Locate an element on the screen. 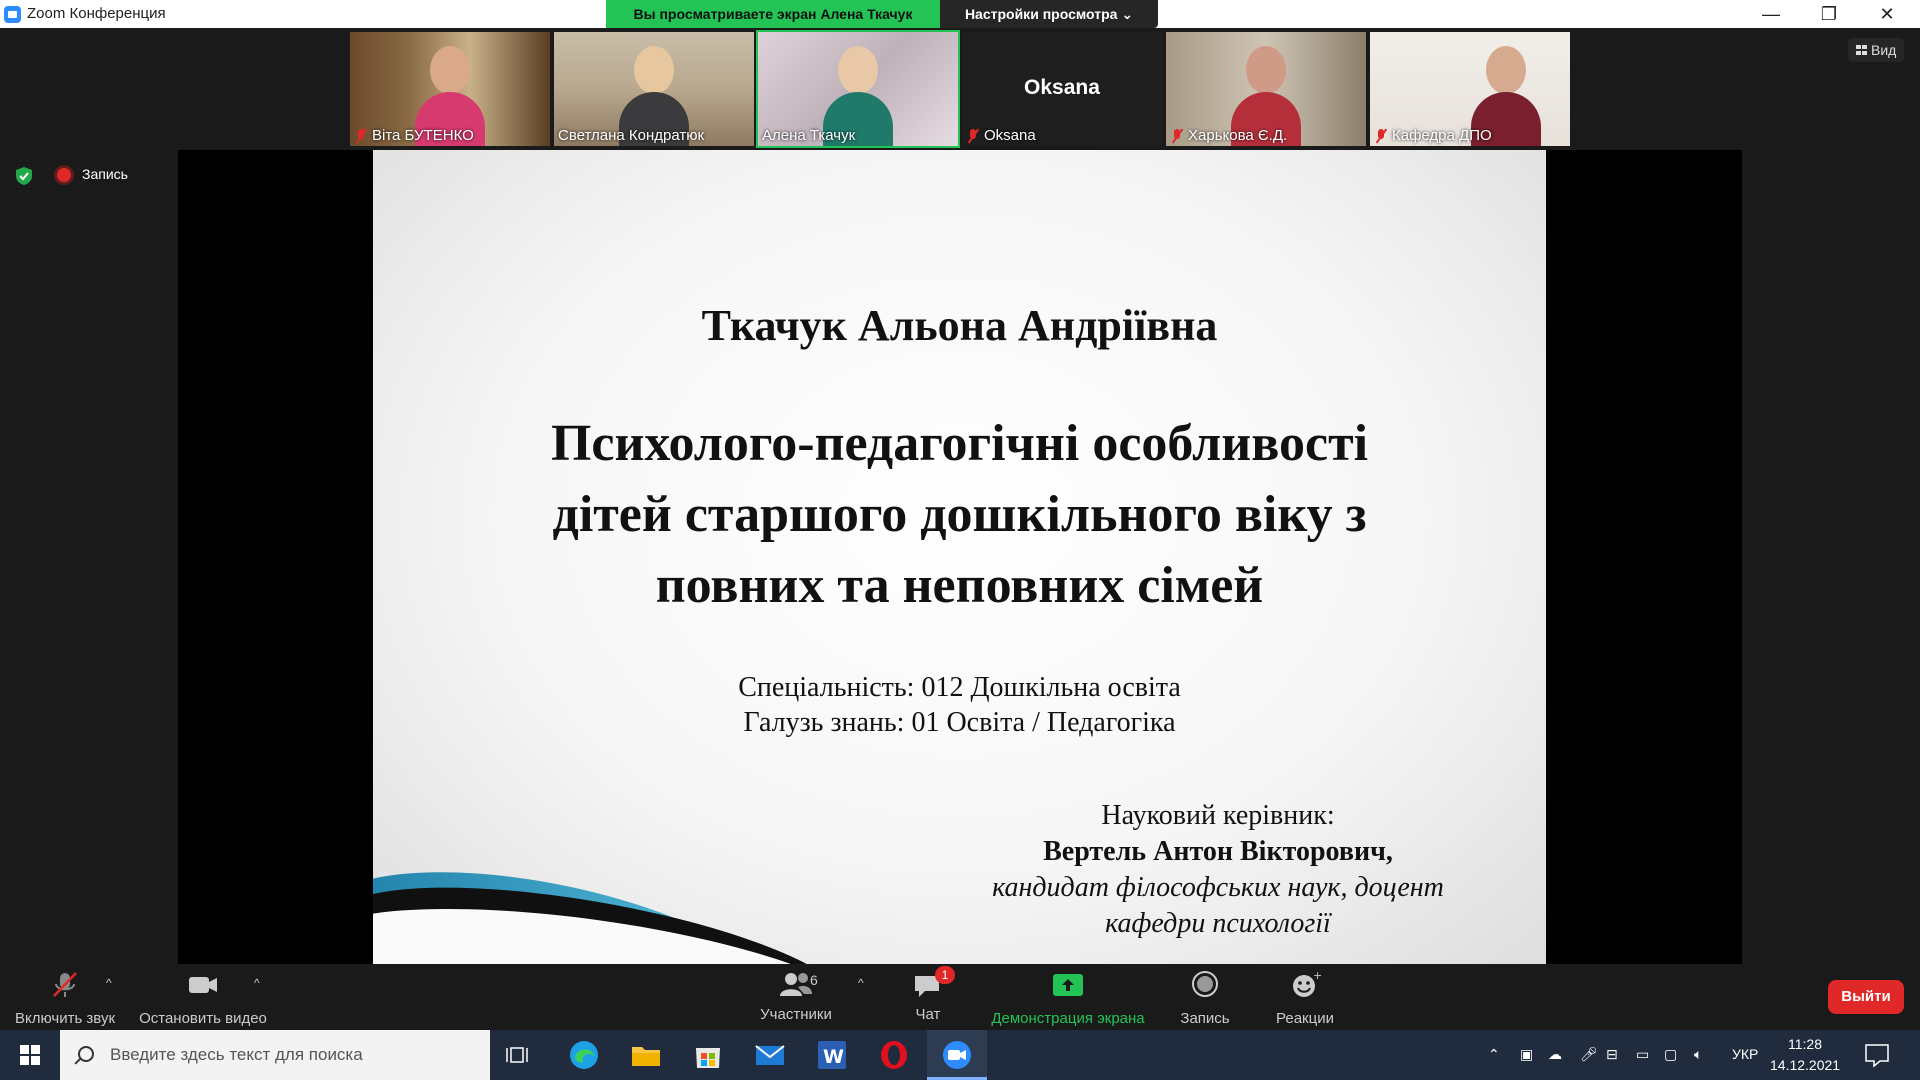  notifications-icon is located at coordinates (1877, 1055).